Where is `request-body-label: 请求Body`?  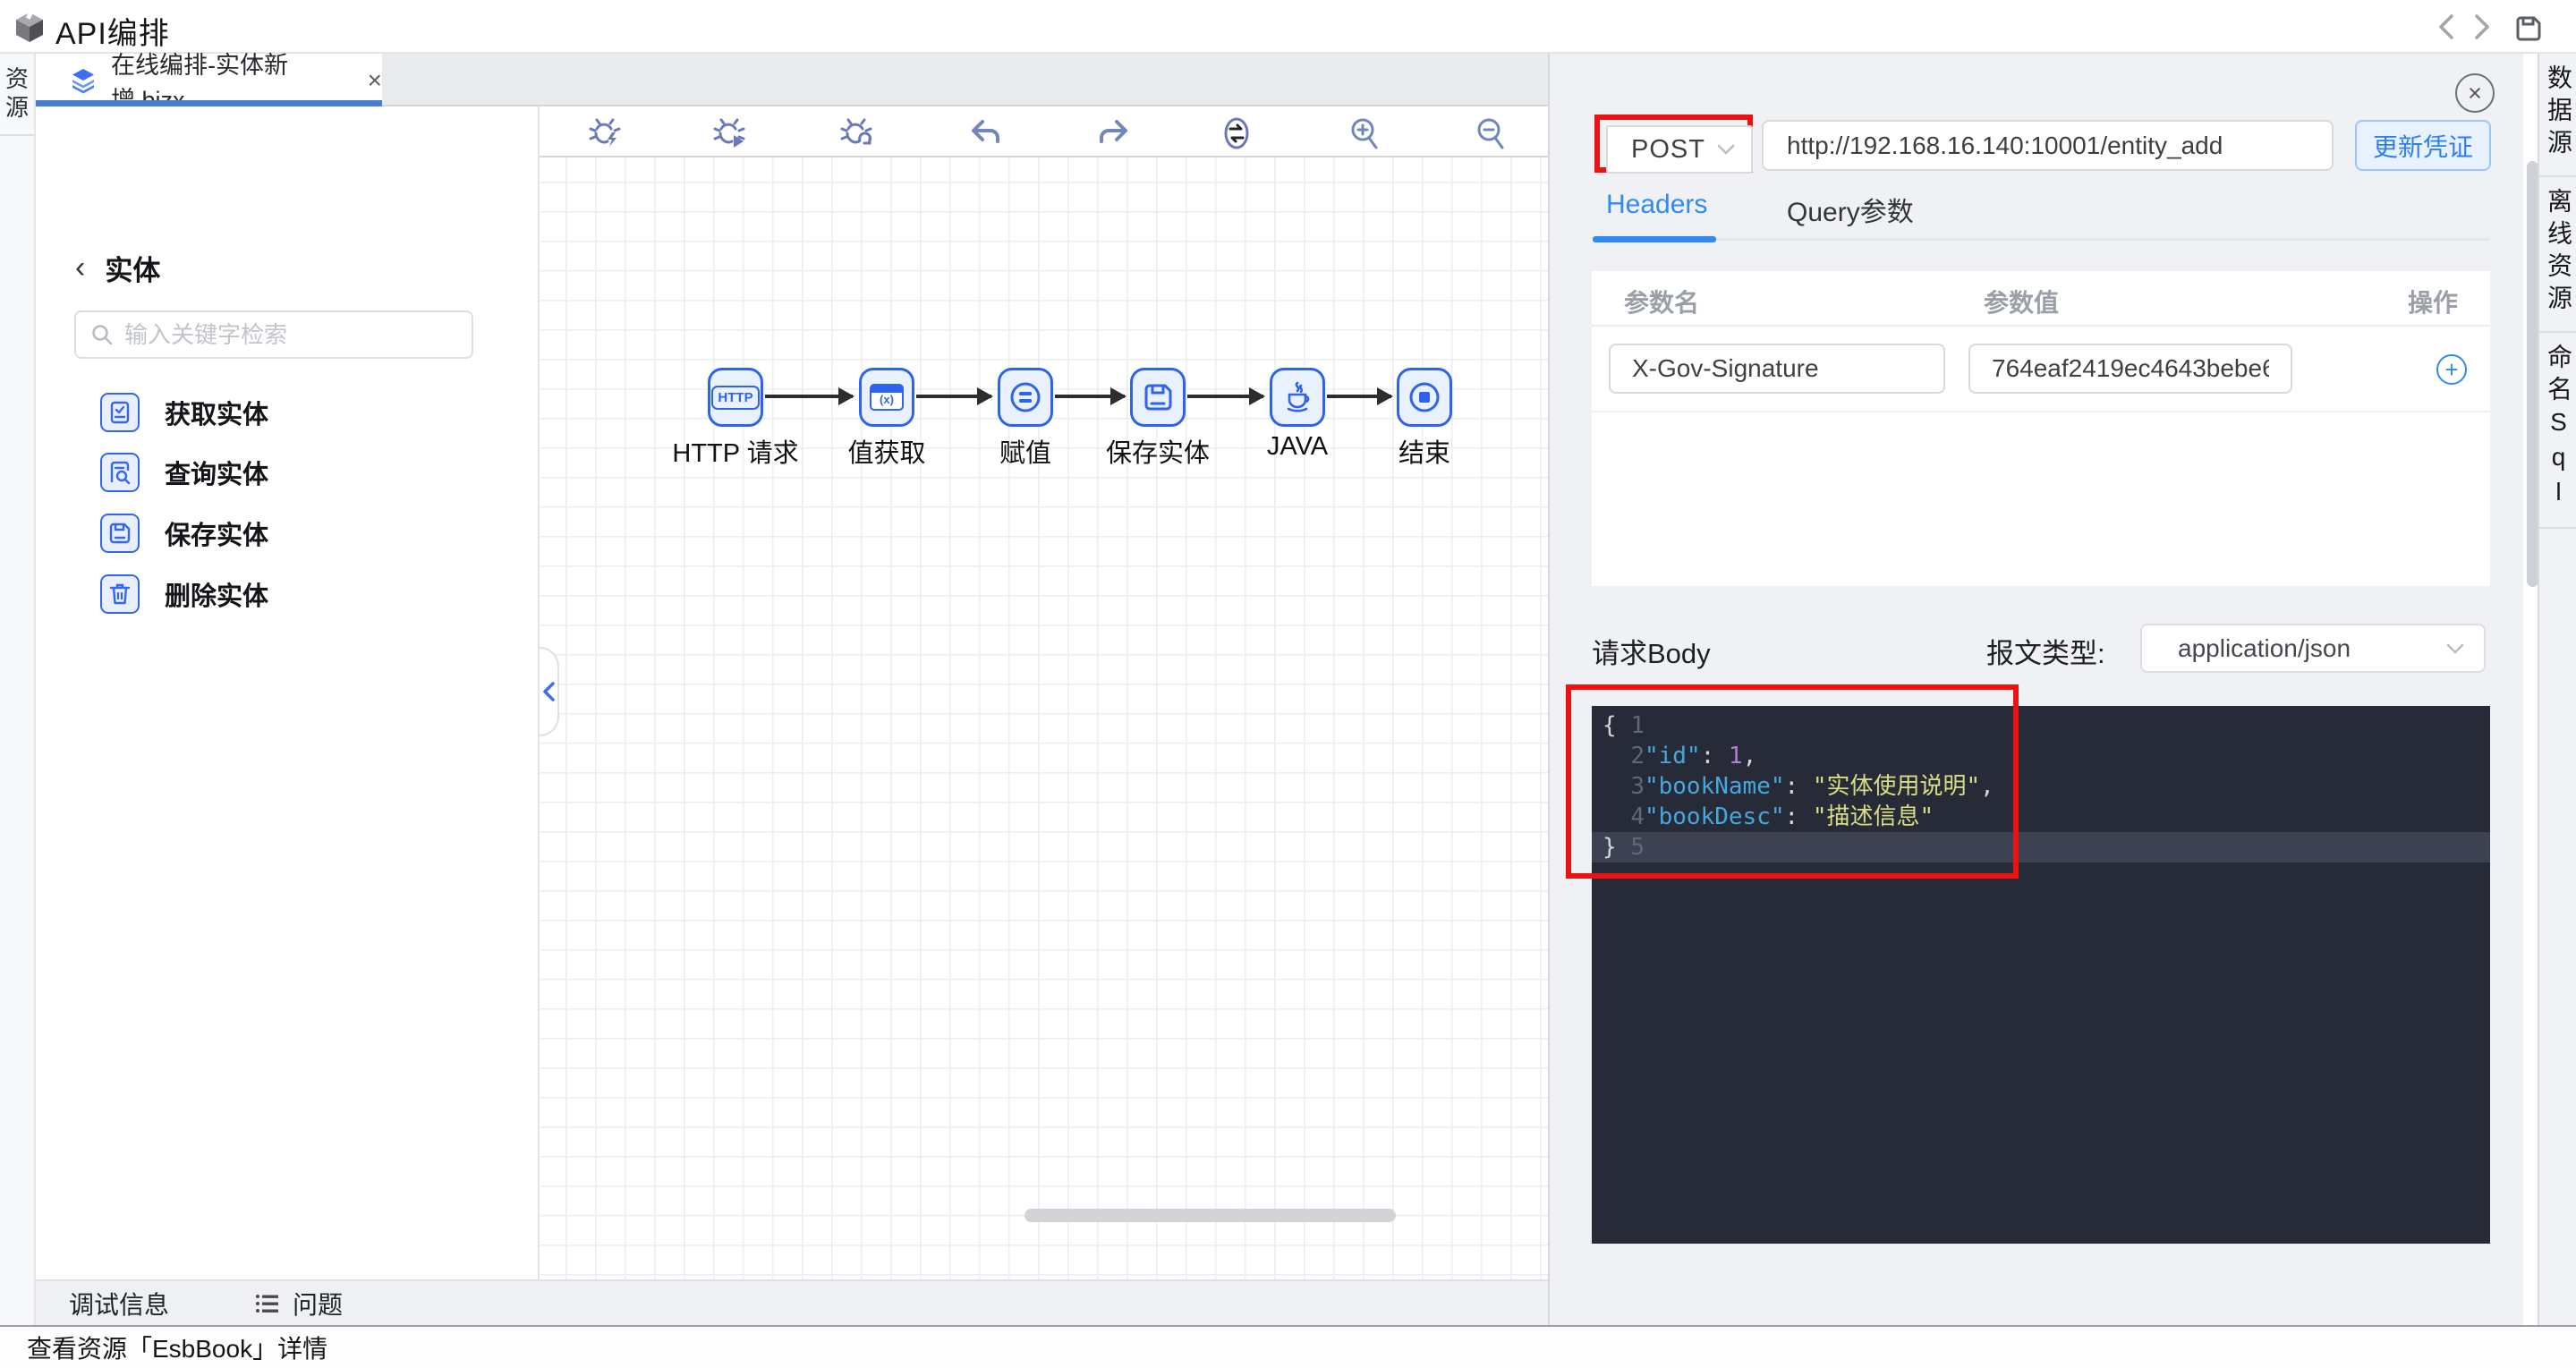
request-body-label: 请求Body is located at coordinates (1651, 653).